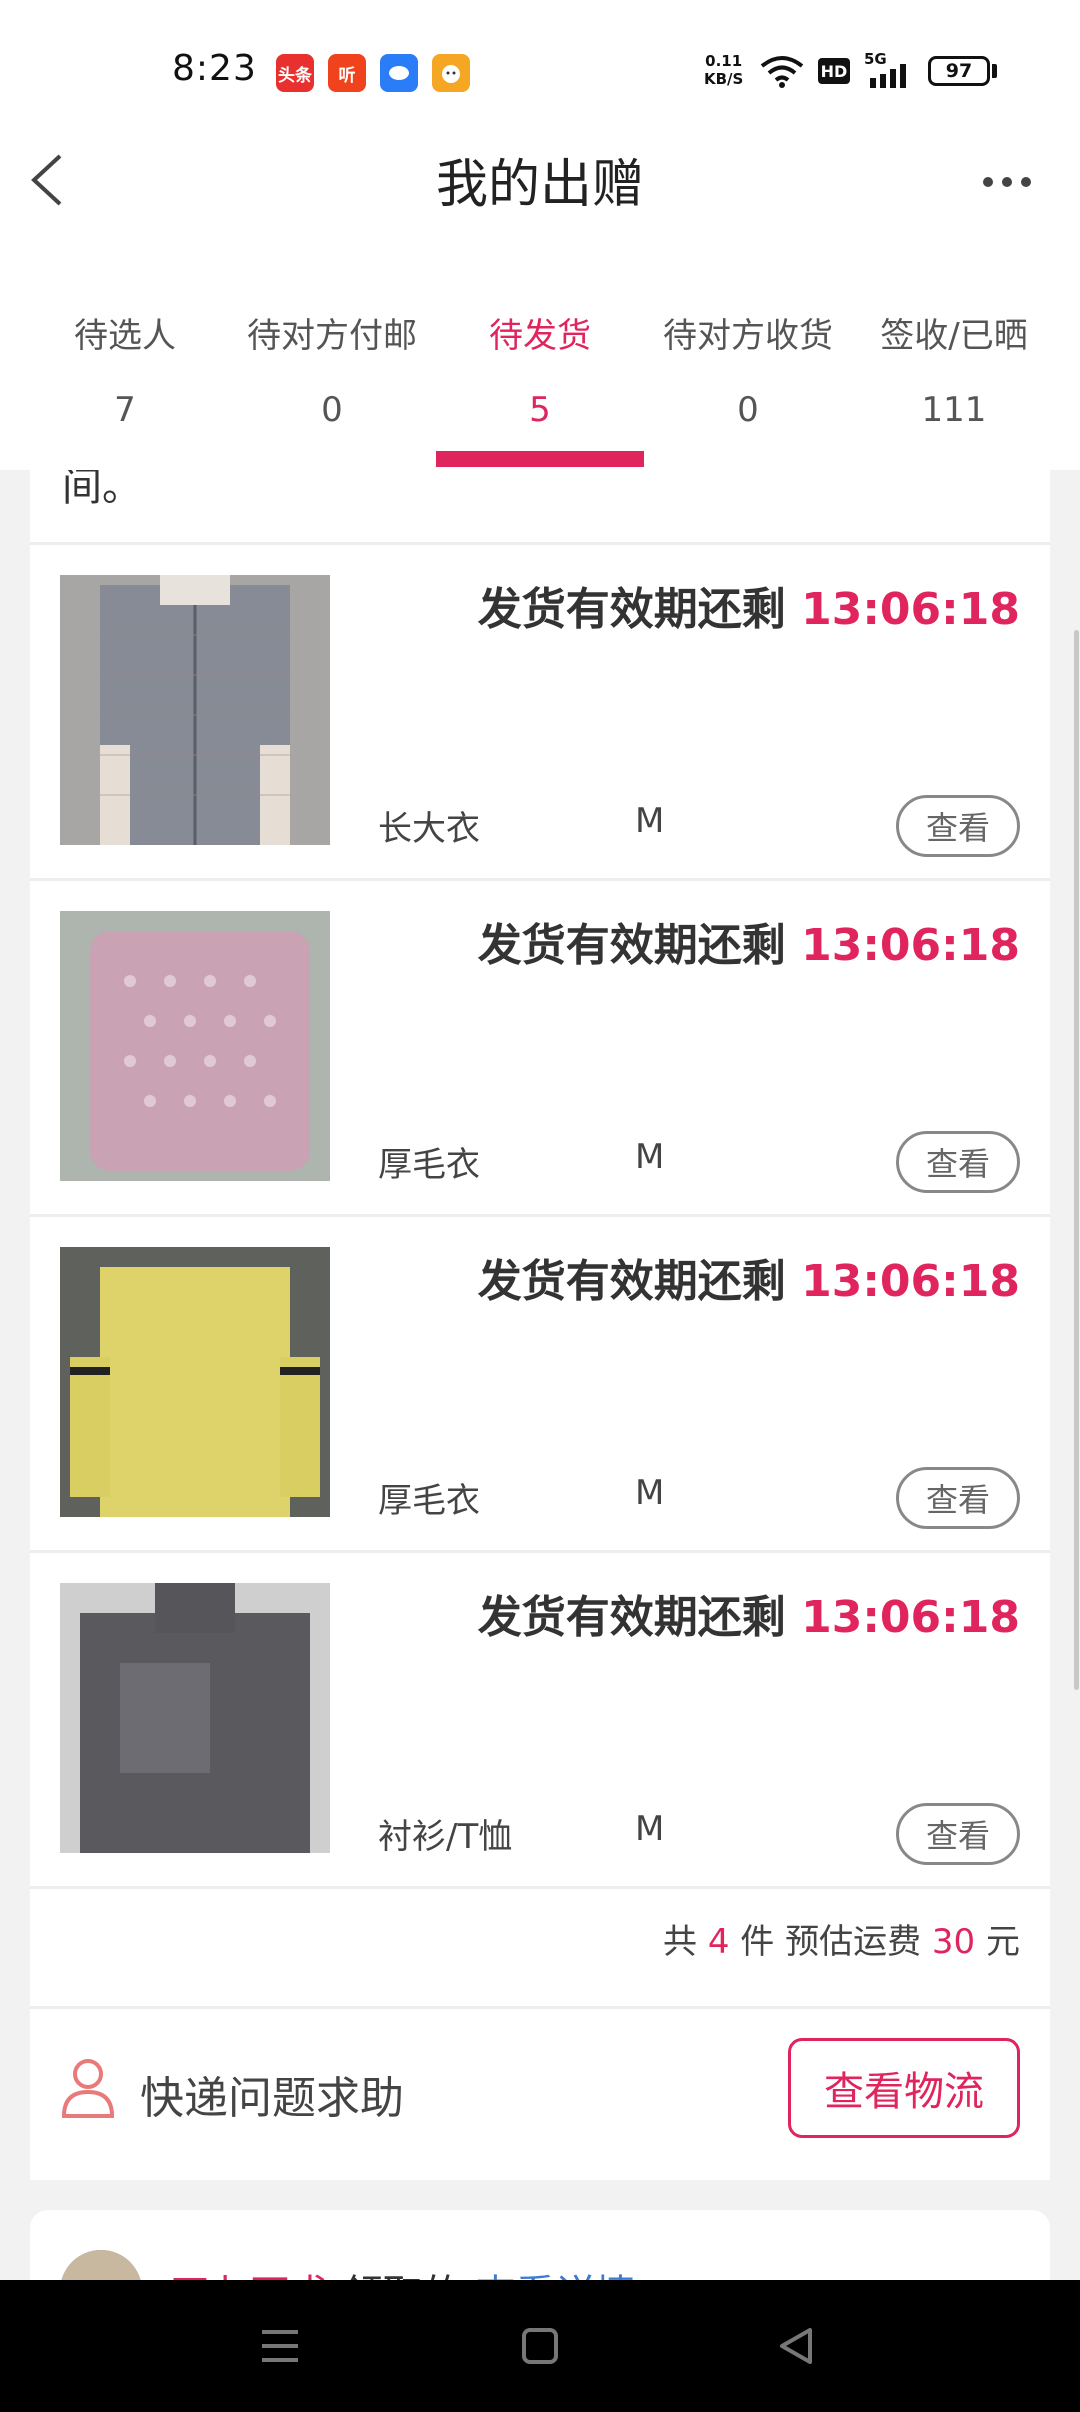 The width and height of the screenshot is (1080, 2412). What do you see at coordinates (748, 380) in the screenshot?
I see `tab-pending-receipt: 待对方收货 0` at bounding box center [748, 380].